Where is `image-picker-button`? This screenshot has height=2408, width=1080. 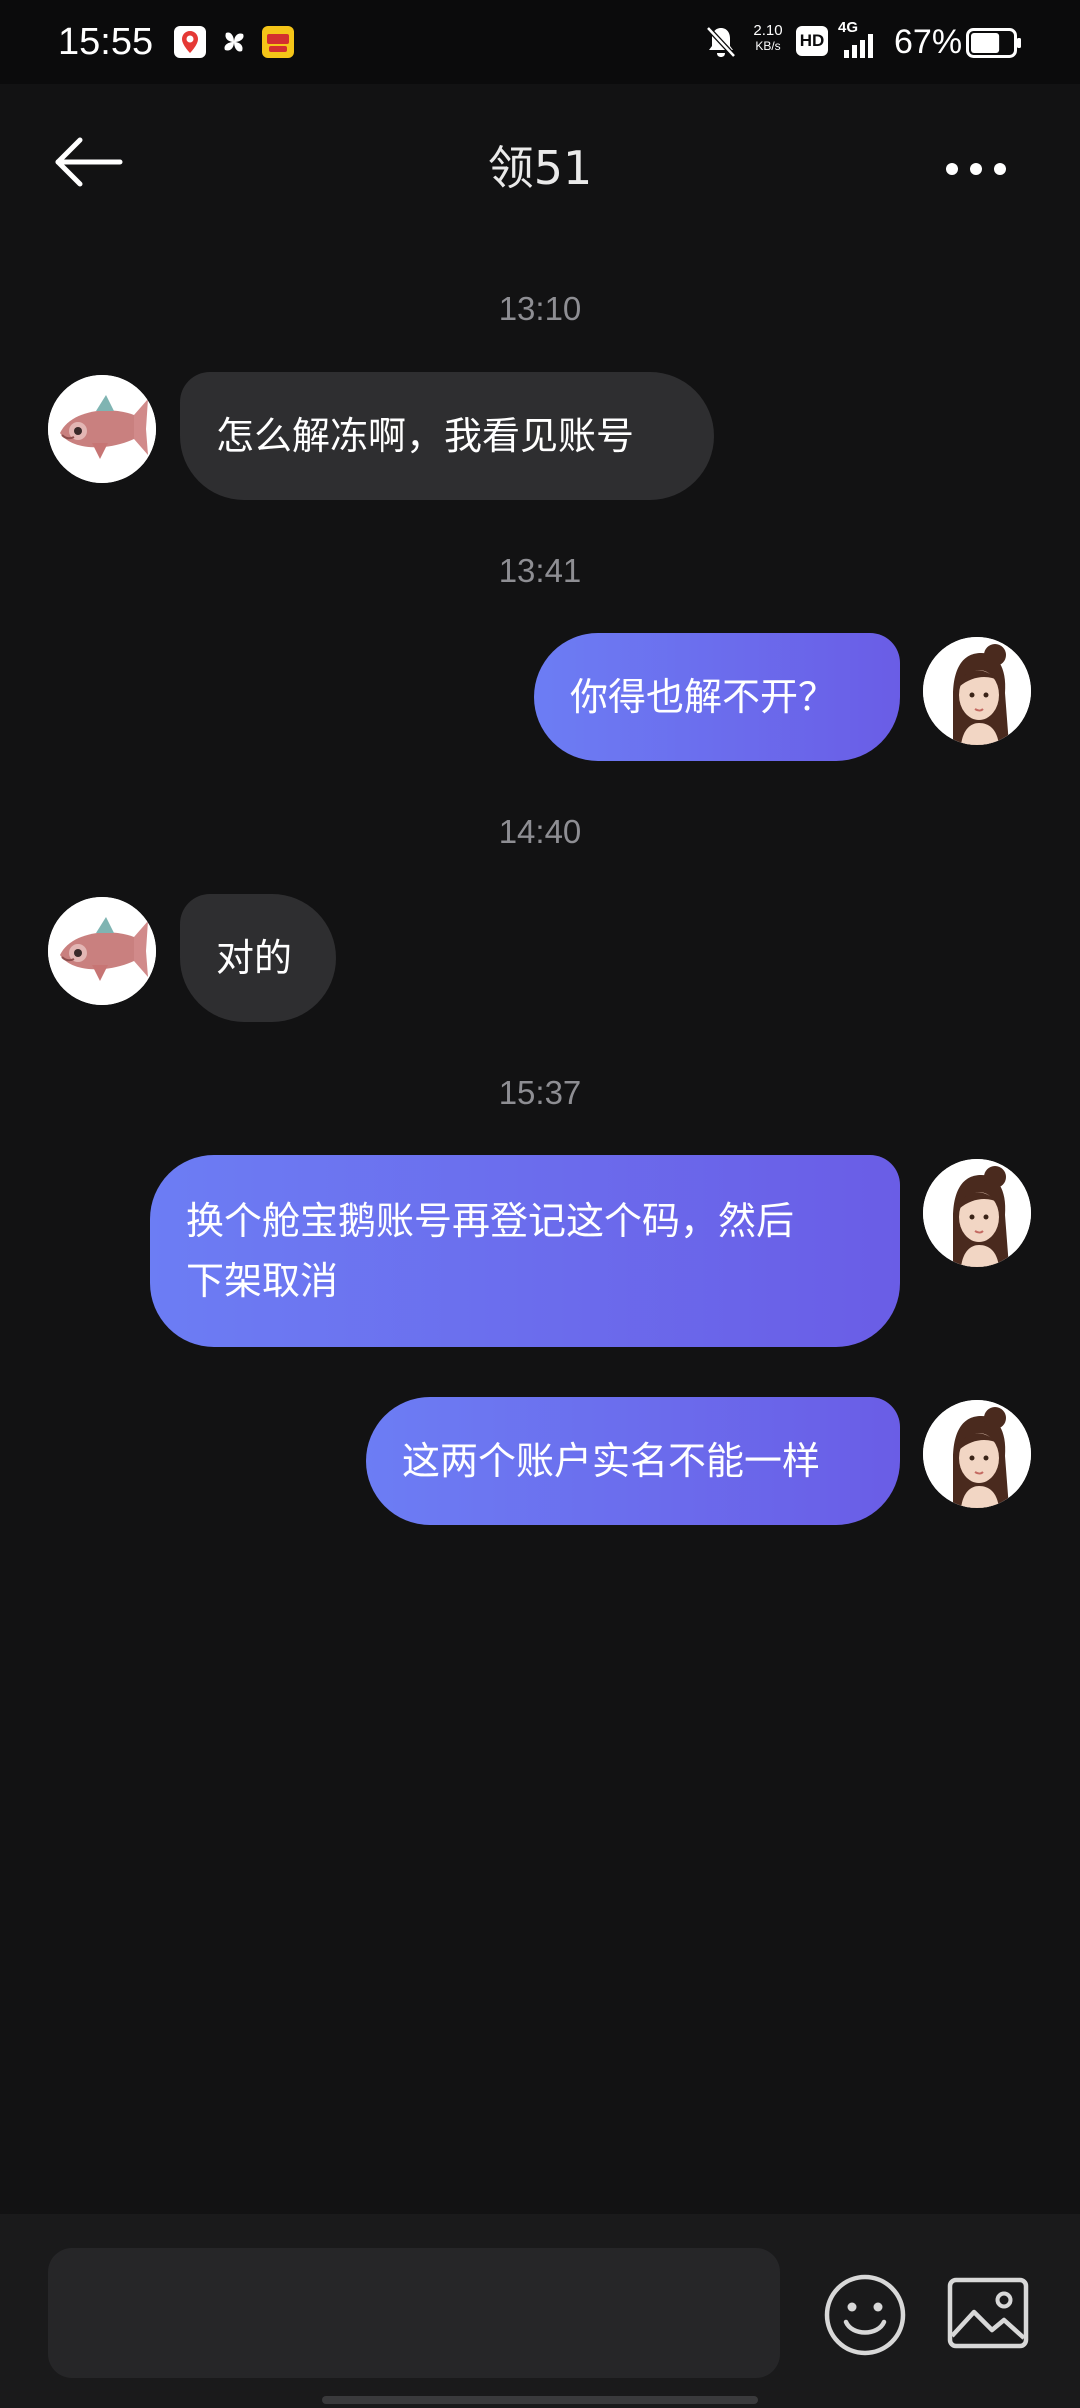 image-picker-button is located at coordinates (988, 2314).